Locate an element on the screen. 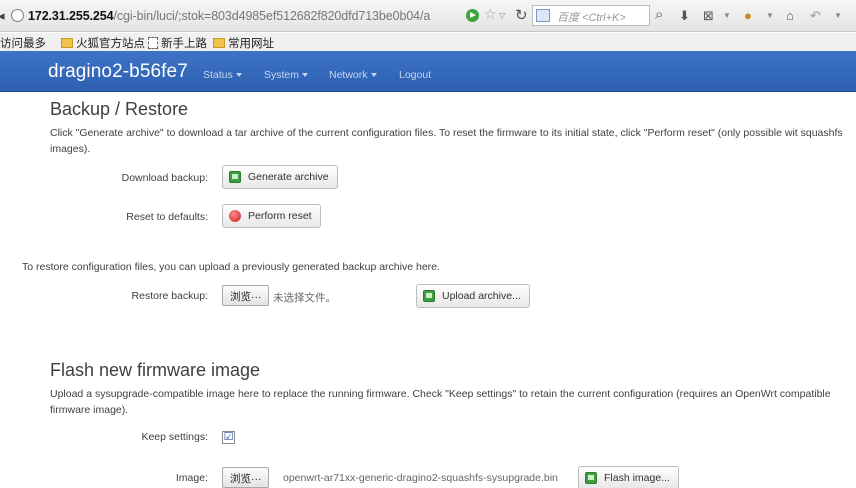 This screenshot has width=856, height=488. backup-restore-heading: Backup / Restore is located at coordinates (119, 109).